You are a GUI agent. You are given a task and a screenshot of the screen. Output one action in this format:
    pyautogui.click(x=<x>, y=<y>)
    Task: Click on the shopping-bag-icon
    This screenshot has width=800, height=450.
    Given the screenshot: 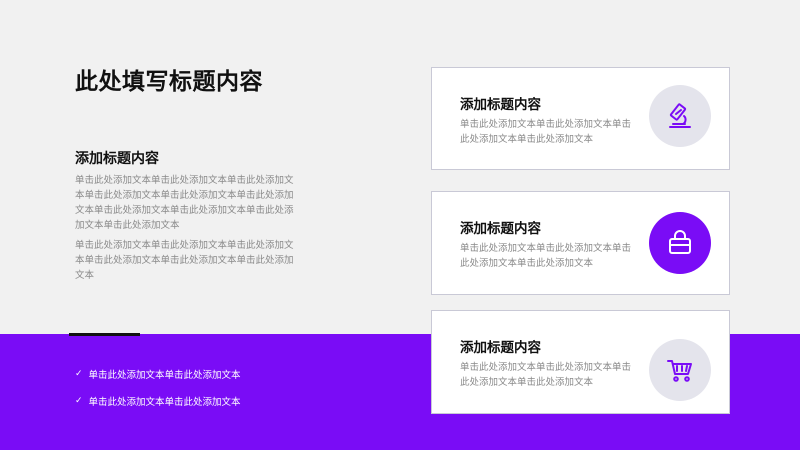 What is the action you would take?
    pyautogui.click(x=680, y=242)
    